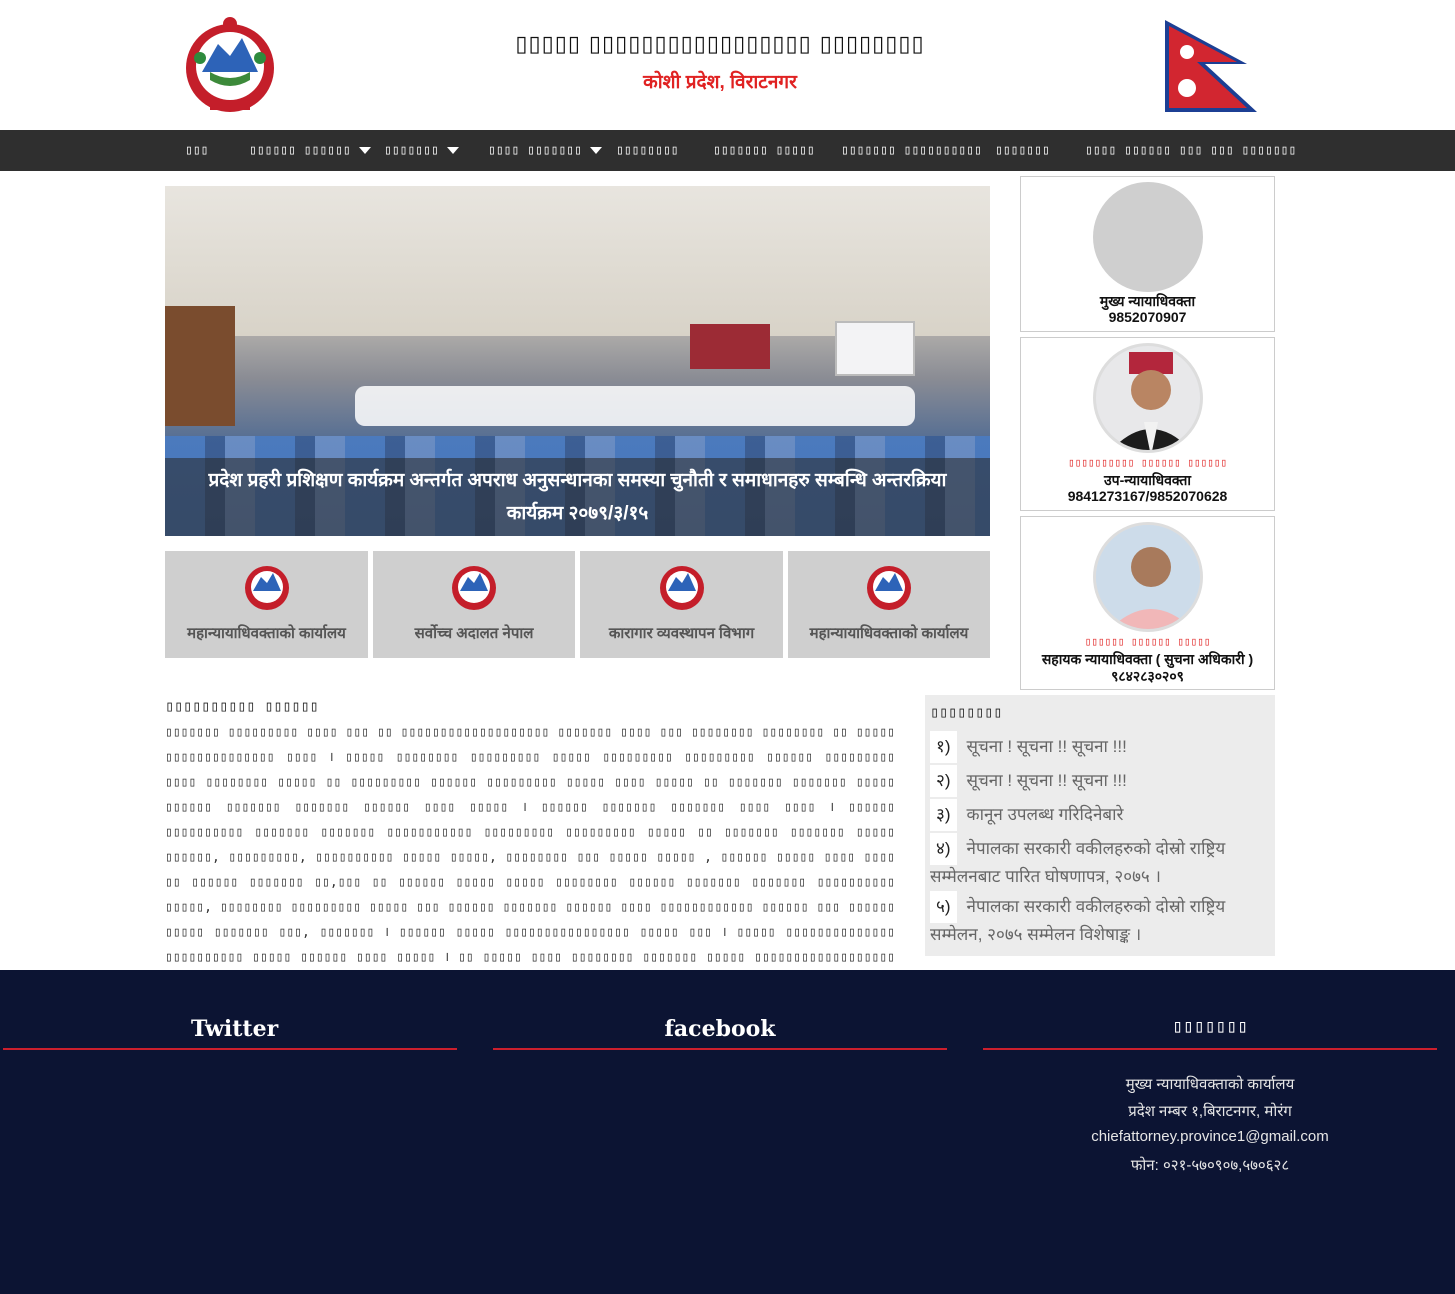  I want to click on notice-number: २), so click(943, 781).